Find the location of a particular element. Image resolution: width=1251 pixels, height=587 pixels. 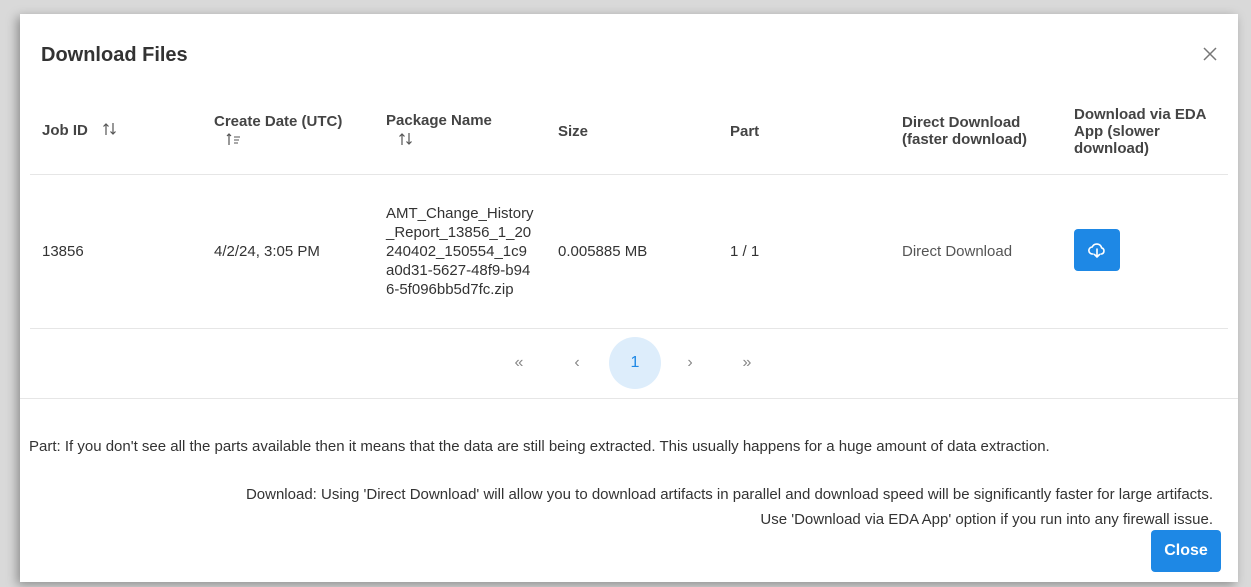

header-part: Part is located at coordinates (804, 131).